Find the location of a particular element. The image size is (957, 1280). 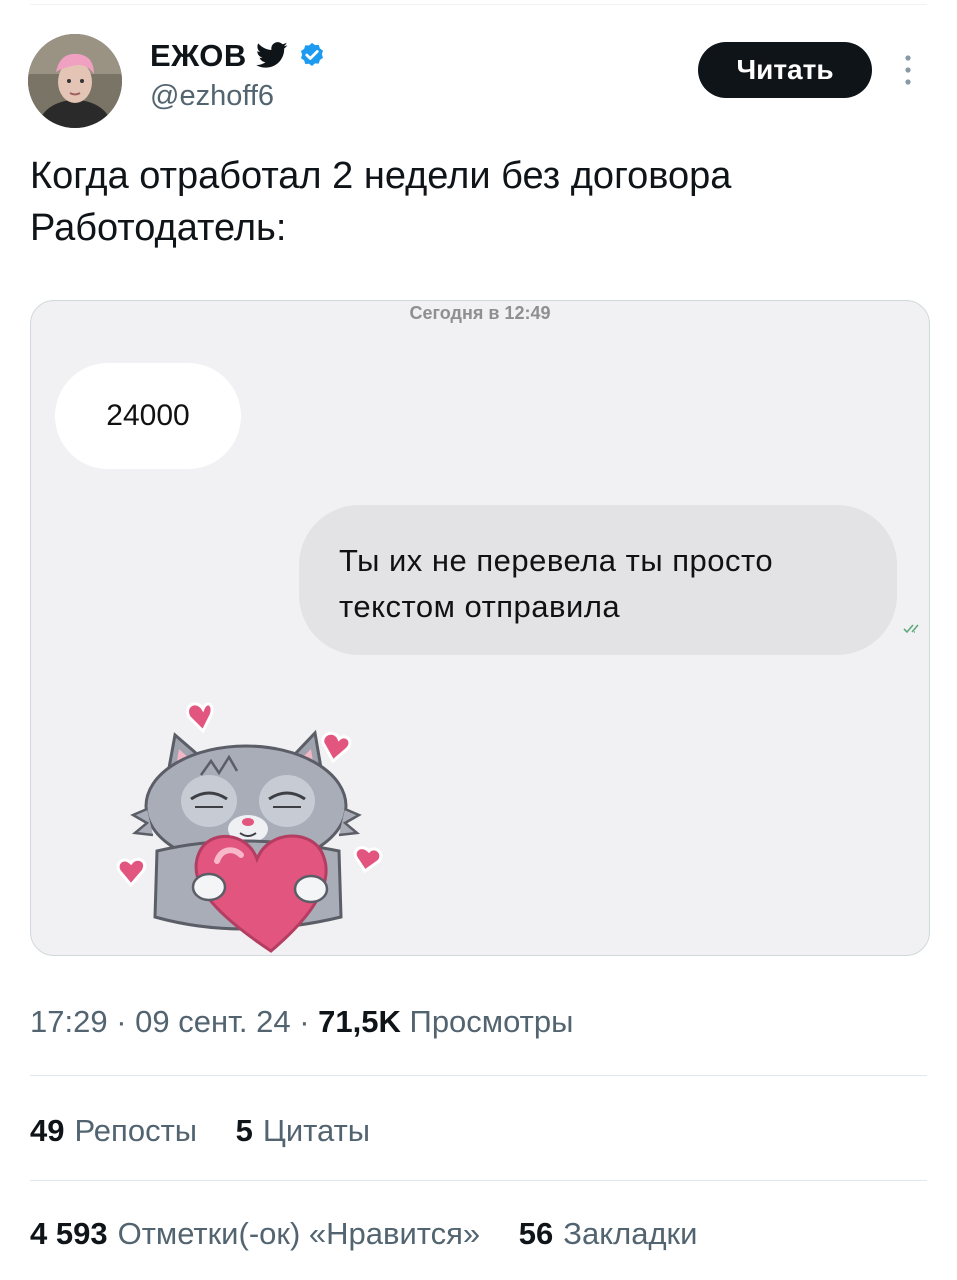

double-check-icon is located at coordinates (911, 629).